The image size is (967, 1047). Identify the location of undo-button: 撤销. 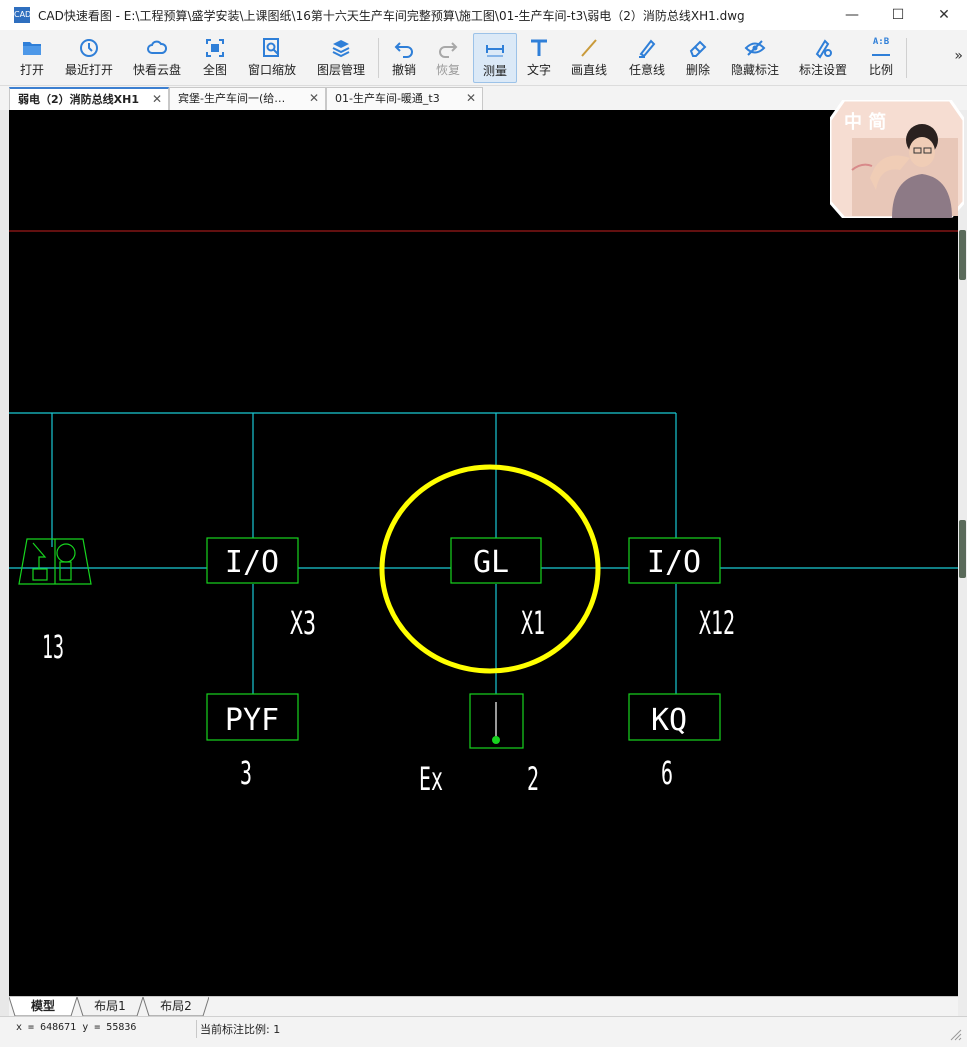
(404, 58).